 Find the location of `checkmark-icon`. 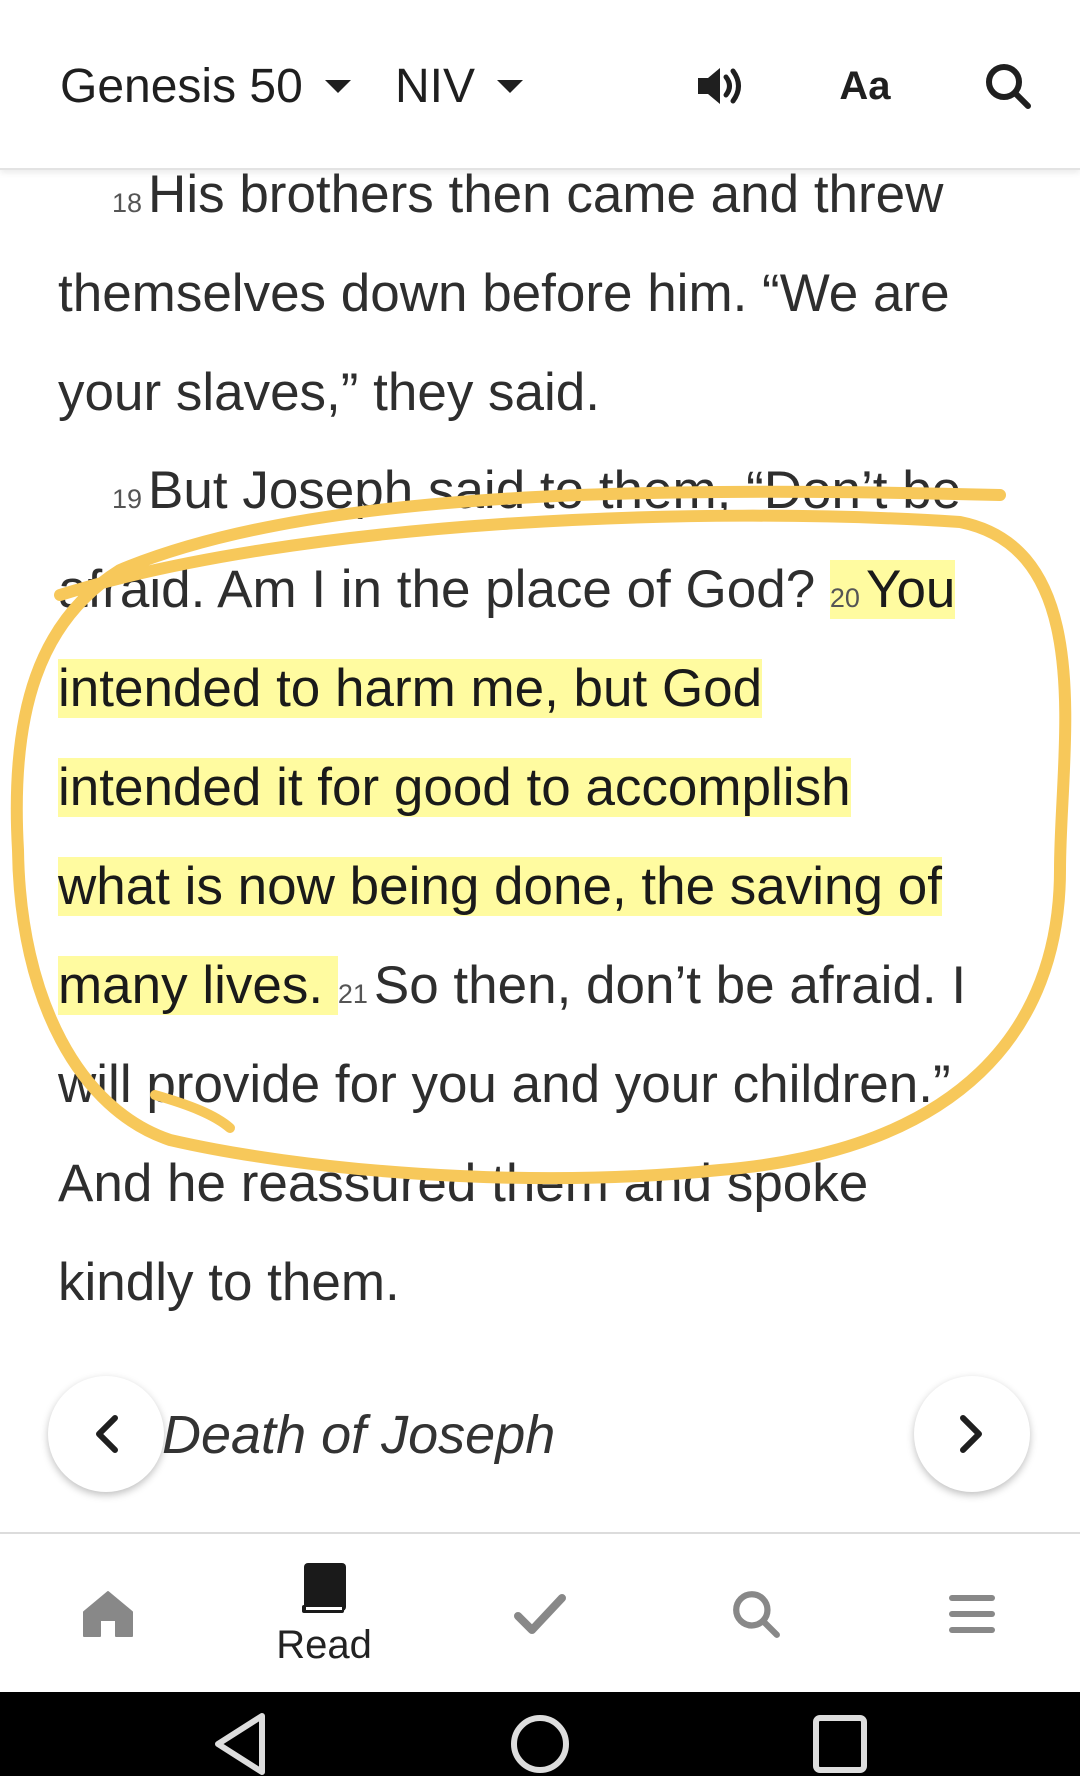

checkmark-icon is located at coordinates (540, 1614).